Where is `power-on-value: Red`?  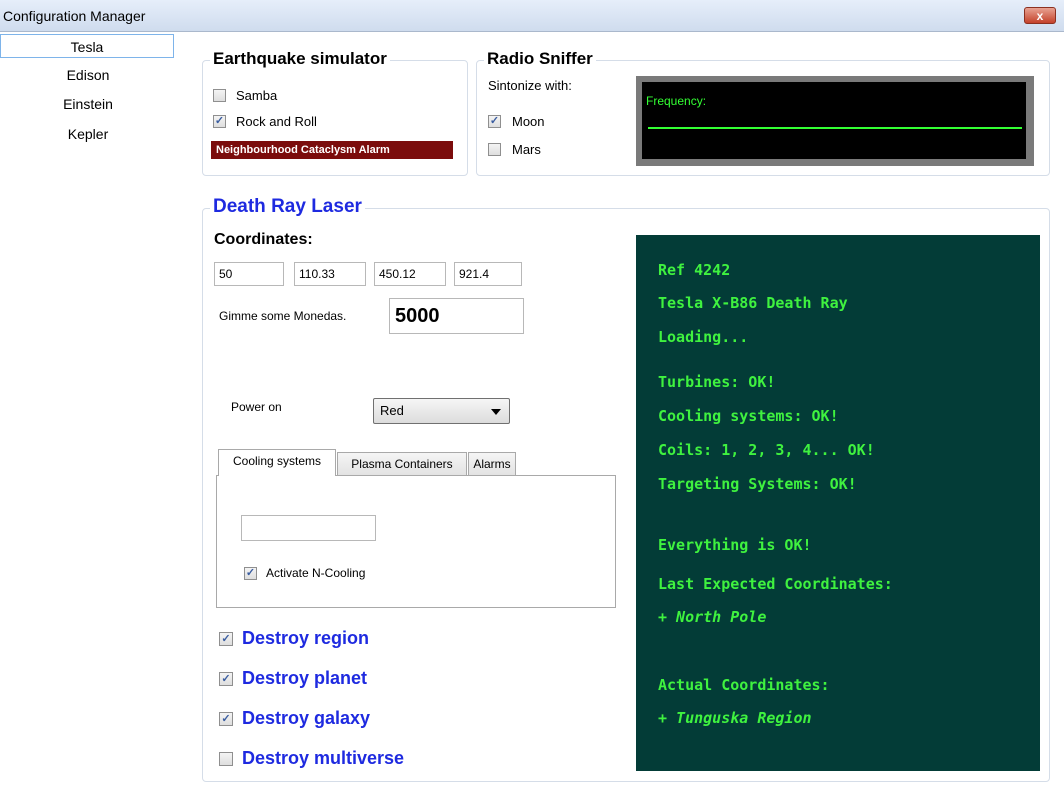
power-on-value: Red is located at coordinates (392, 410).